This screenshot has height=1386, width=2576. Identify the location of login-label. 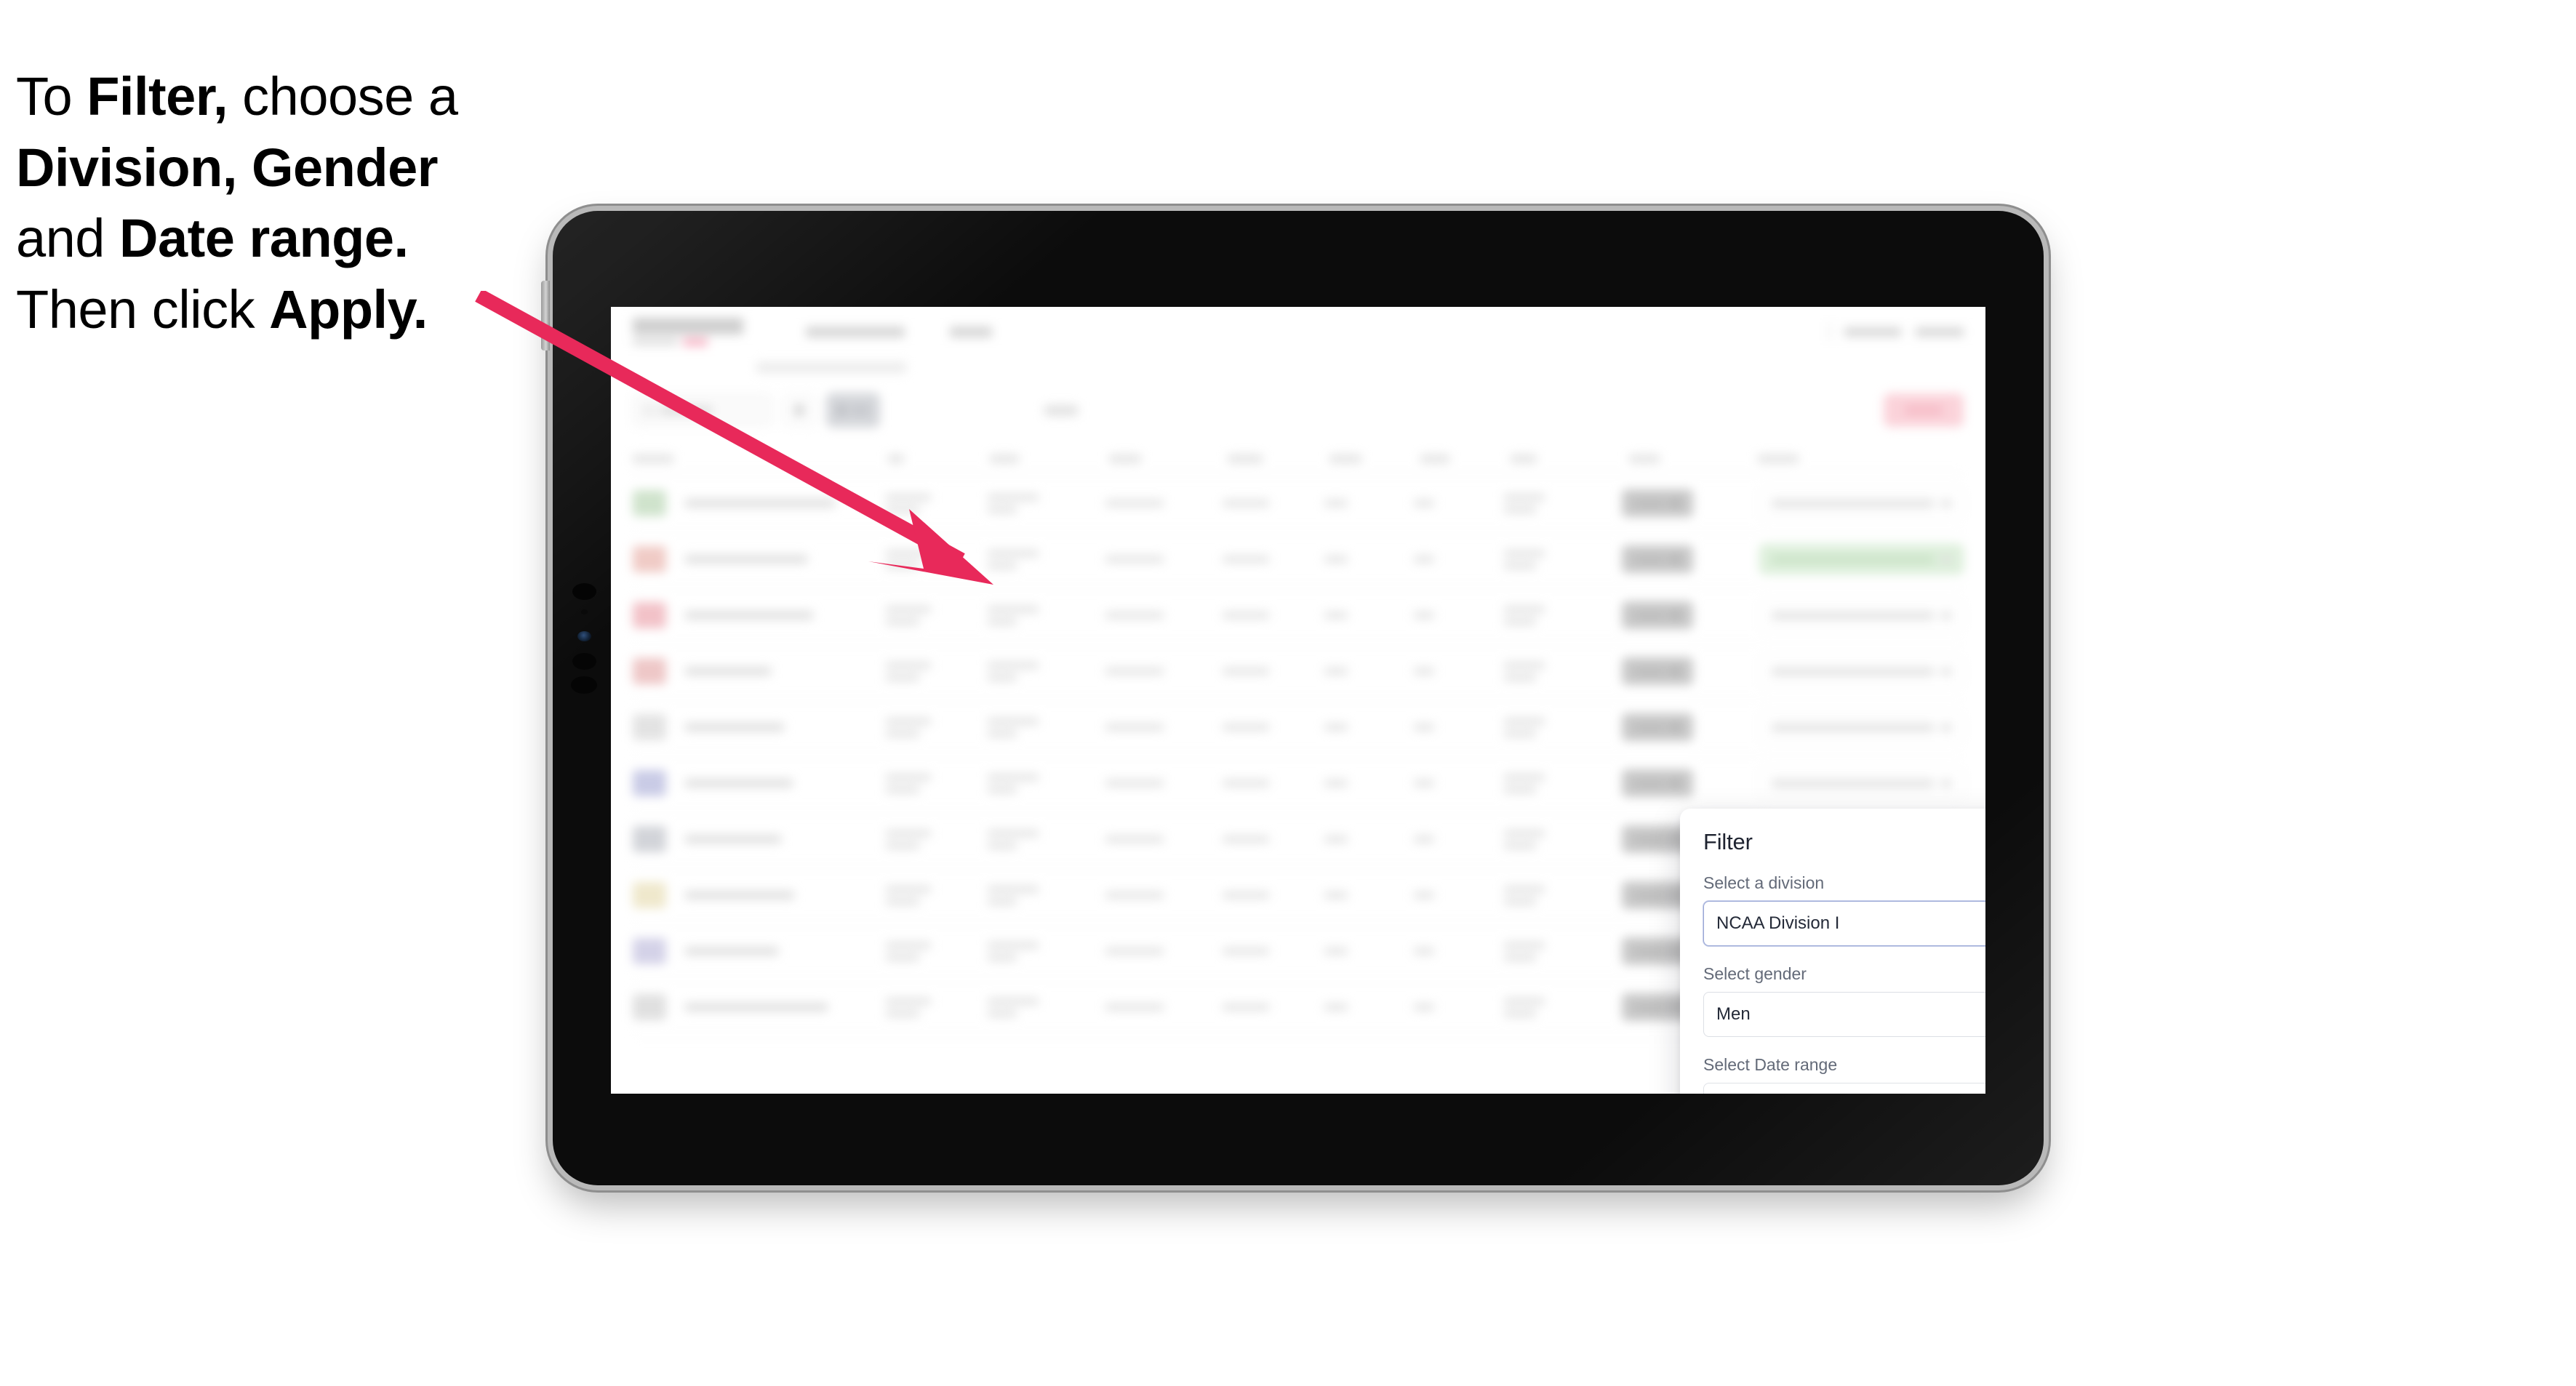
(1924, 410).